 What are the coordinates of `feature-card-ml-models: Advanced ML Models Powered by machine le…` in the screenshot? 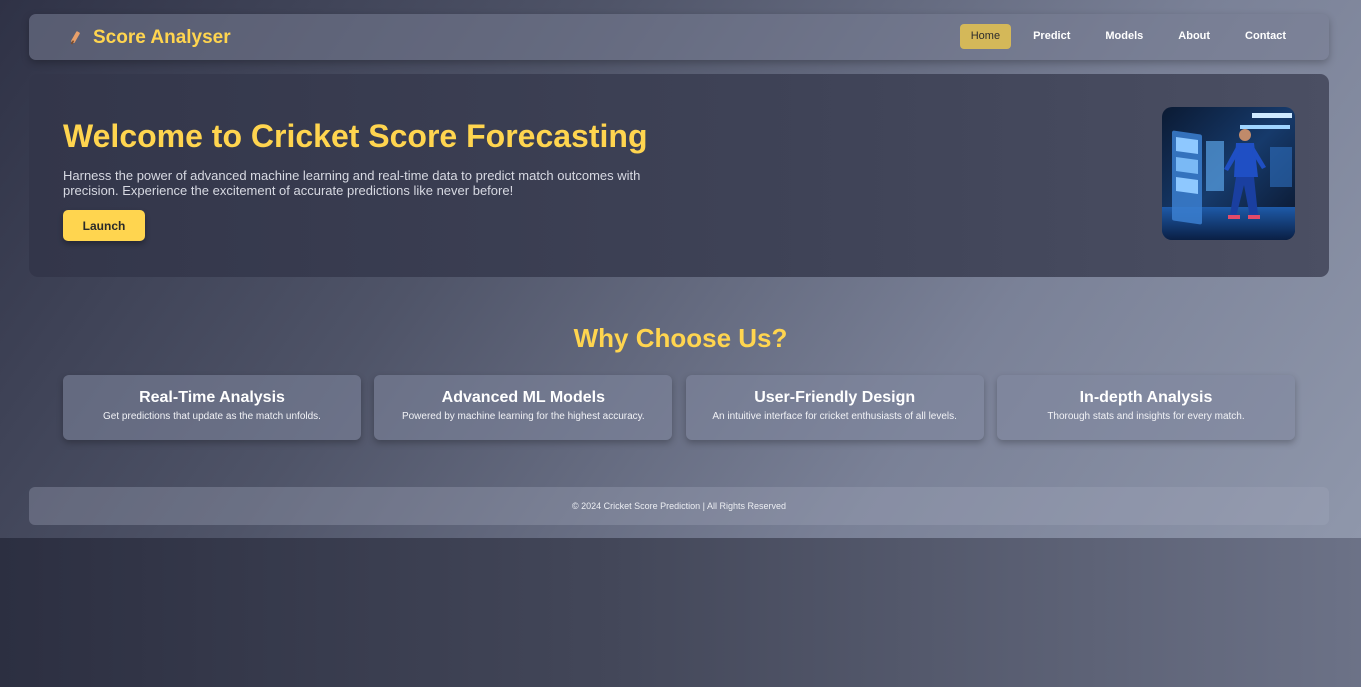 It's located at (523, 407).